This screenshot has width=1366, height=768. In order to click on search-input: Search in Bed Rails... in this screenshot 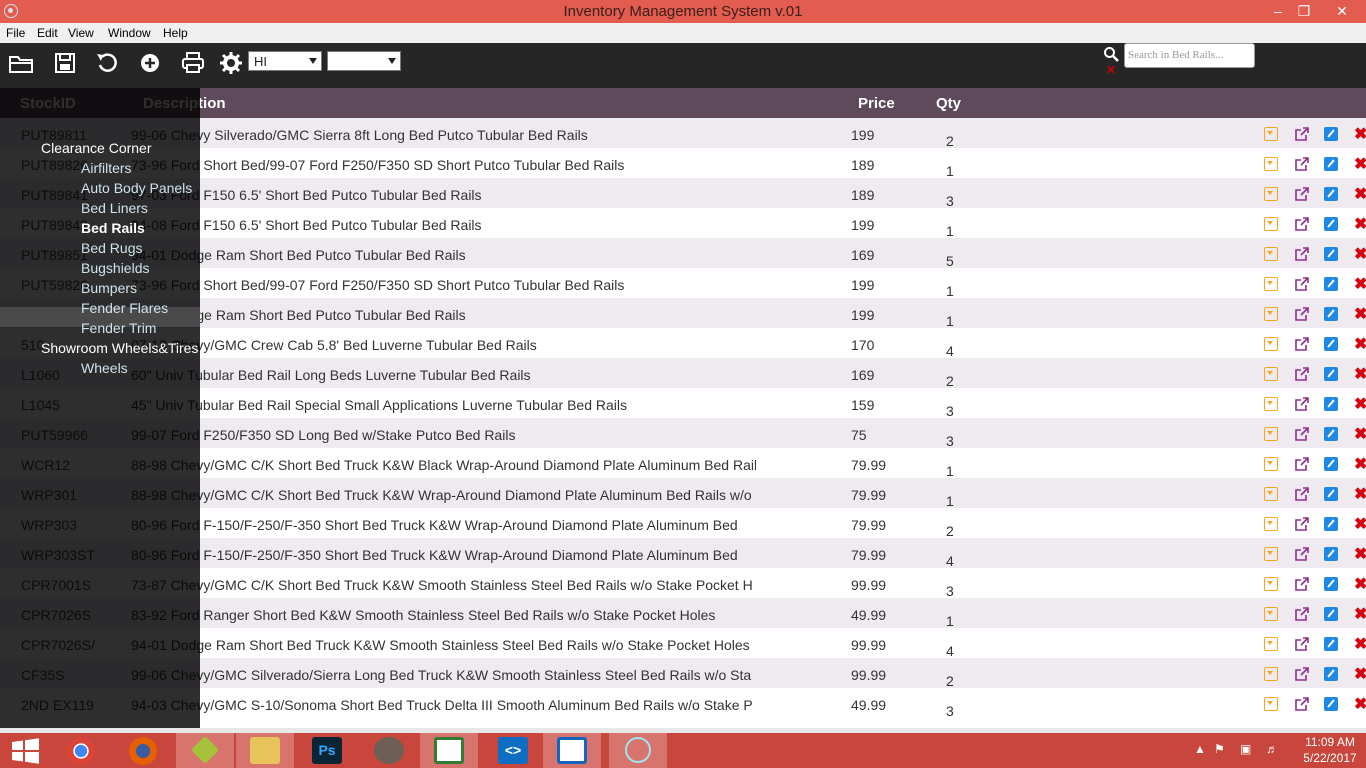, I will do `click(1189, 55)`.